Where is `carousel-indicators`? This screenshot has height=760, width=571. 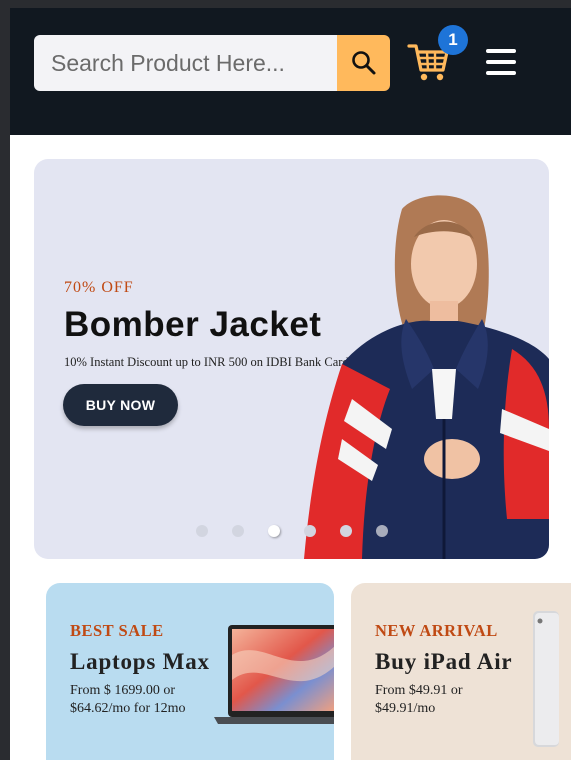 carousel-indicators is located at coordinates (292, 531).